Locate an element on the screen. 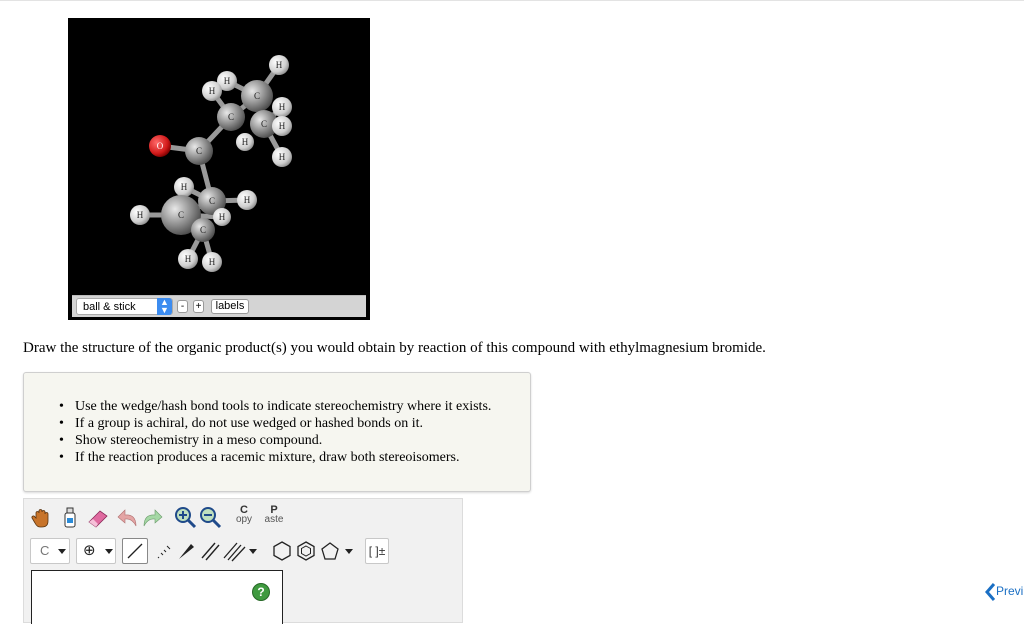 Image resolution: width=1024 pixels, height=624 pixels. viewer-controls: ball & stick ▲ ▼ - + labels is located at coordinates (219, 306).